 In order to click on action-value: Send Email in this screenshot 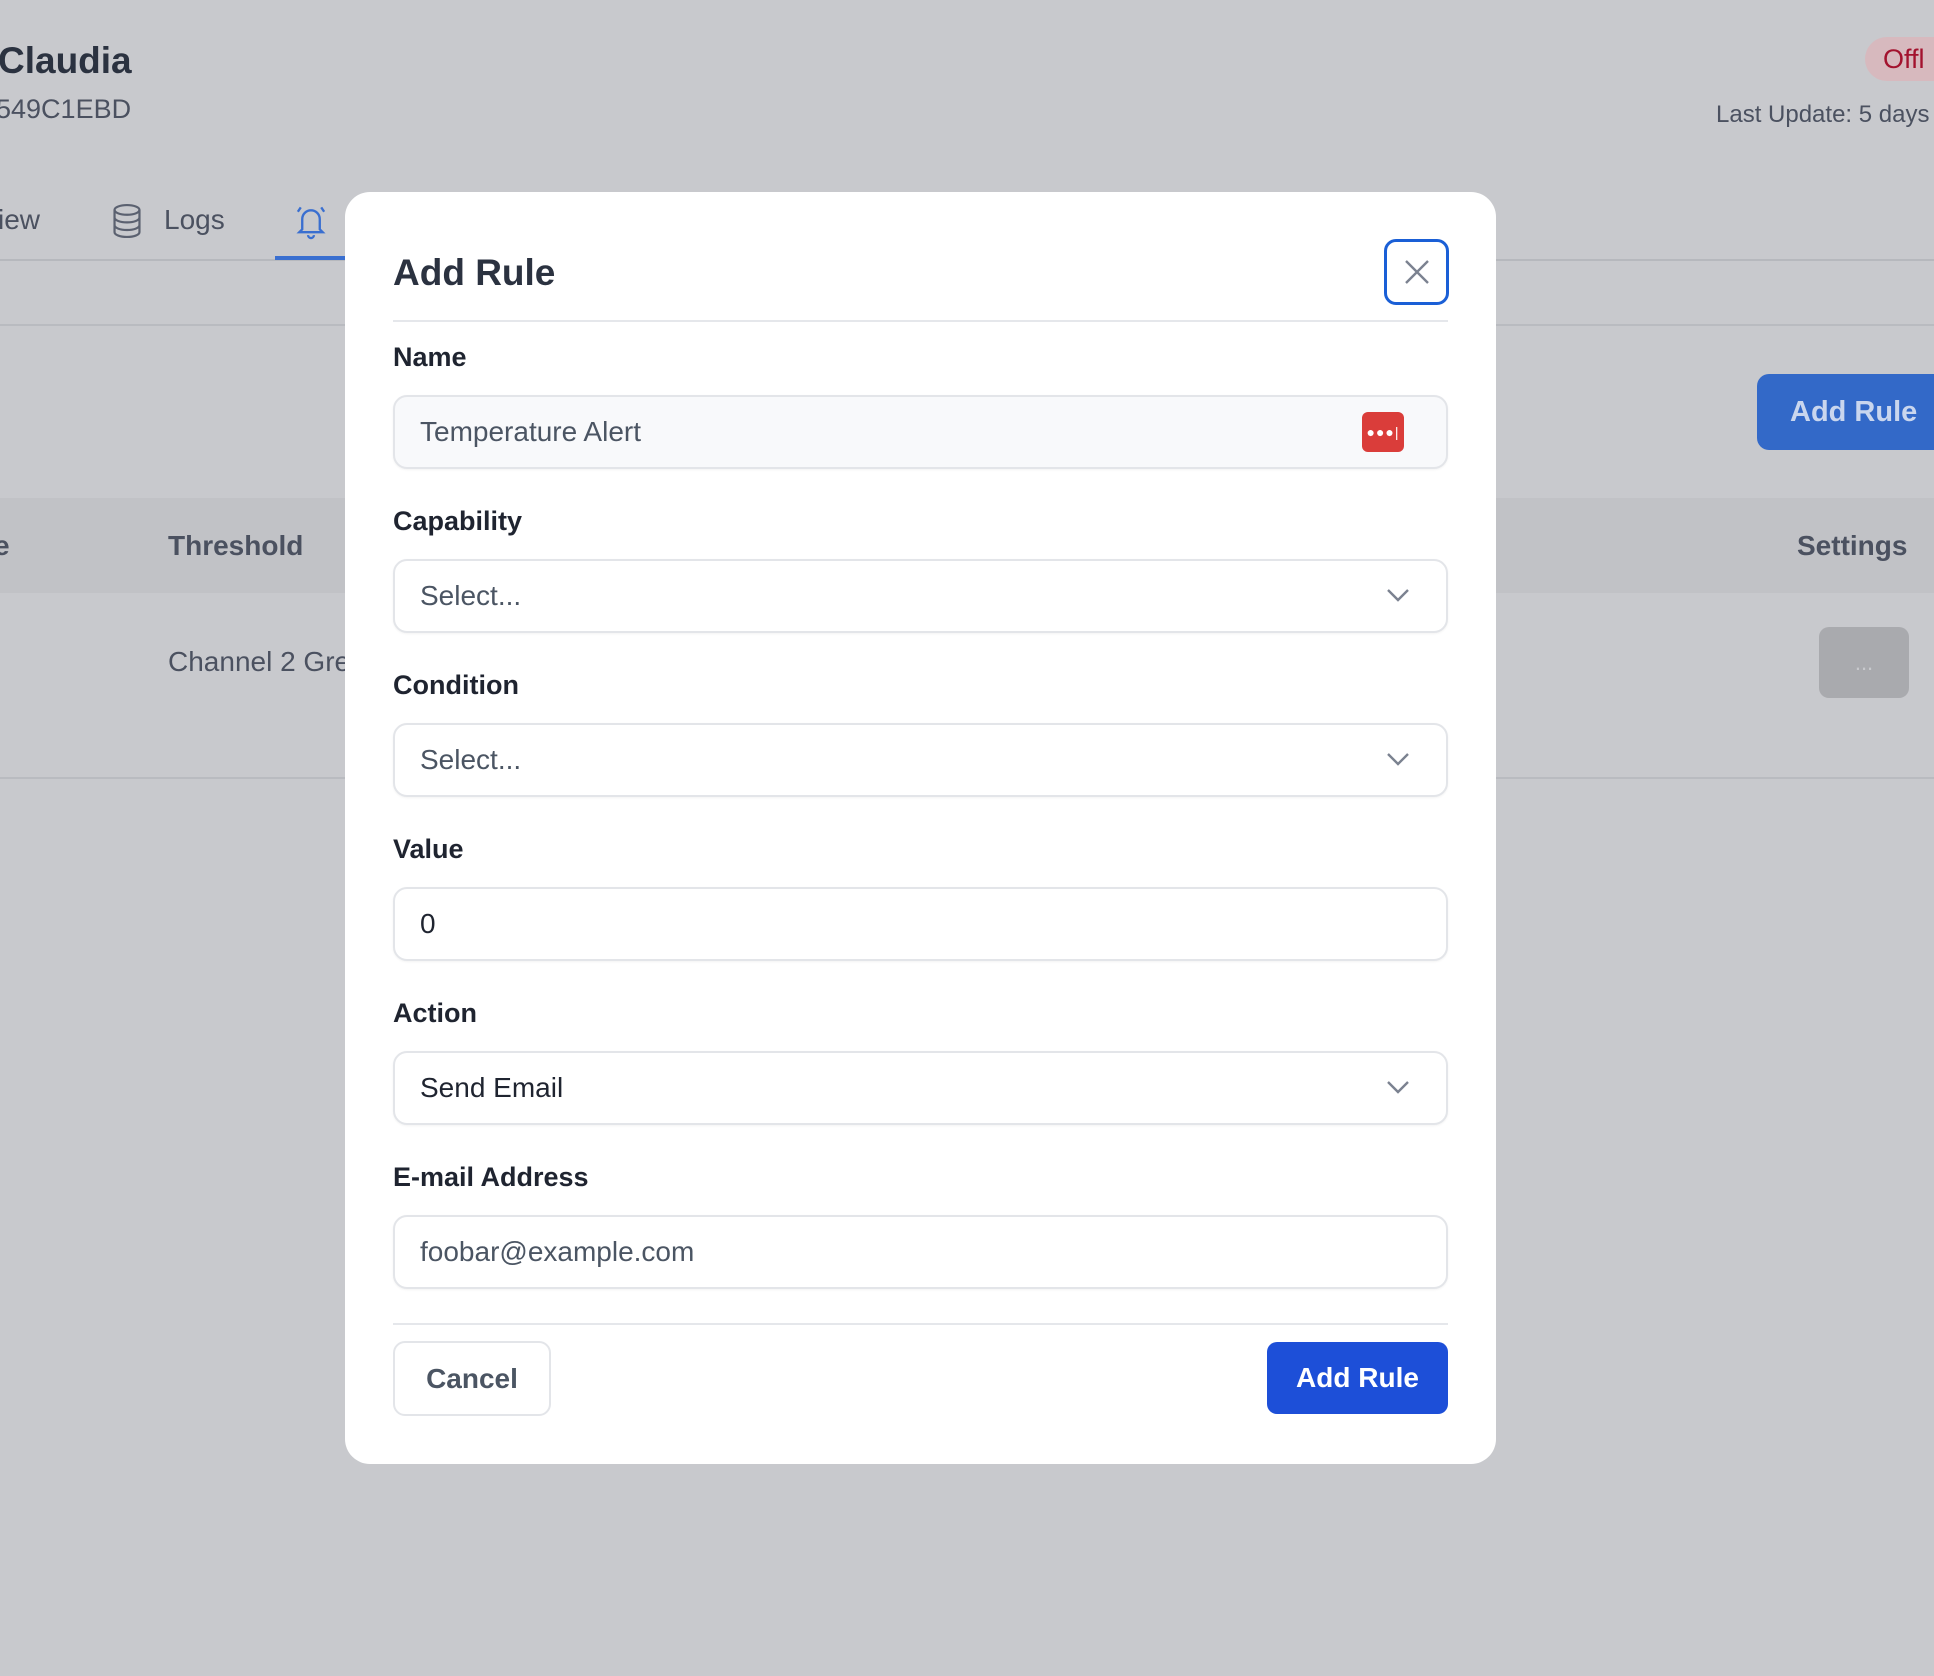, I will do `click(492, 1087)`.